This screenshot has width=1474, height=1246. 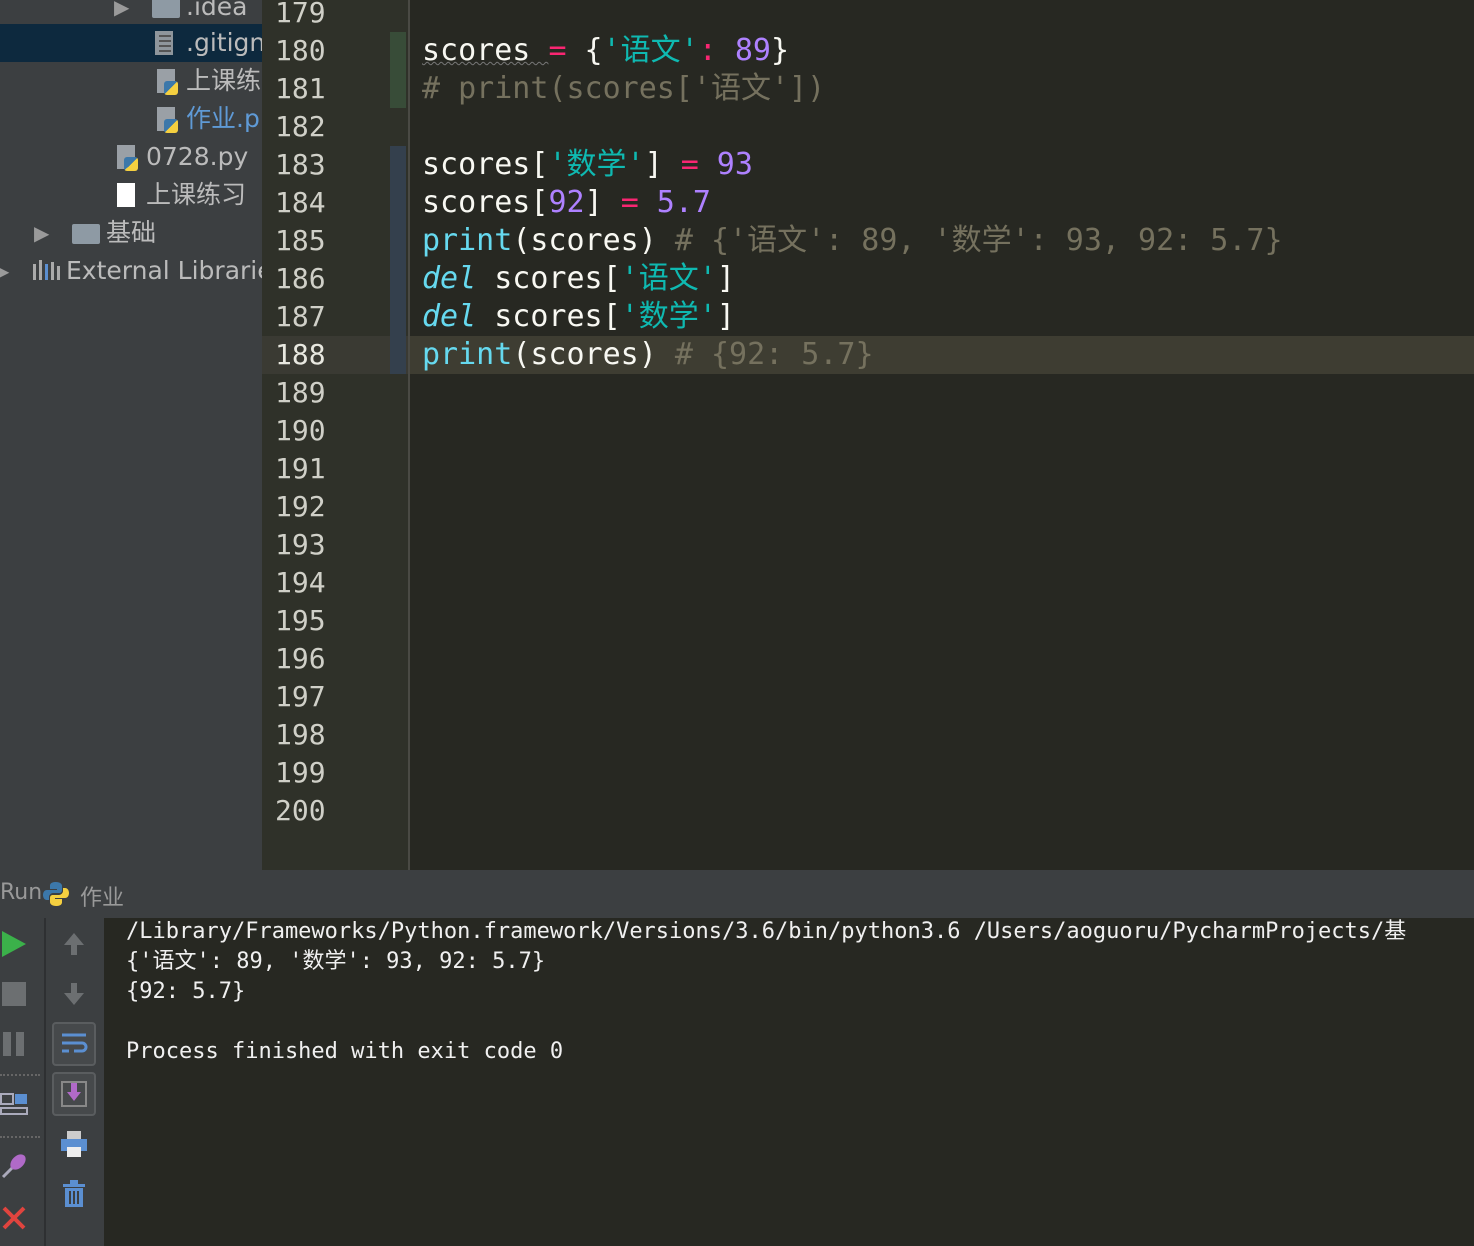 I want to click on code-line-187: del scores['数学'], so click(x=578, y=317).